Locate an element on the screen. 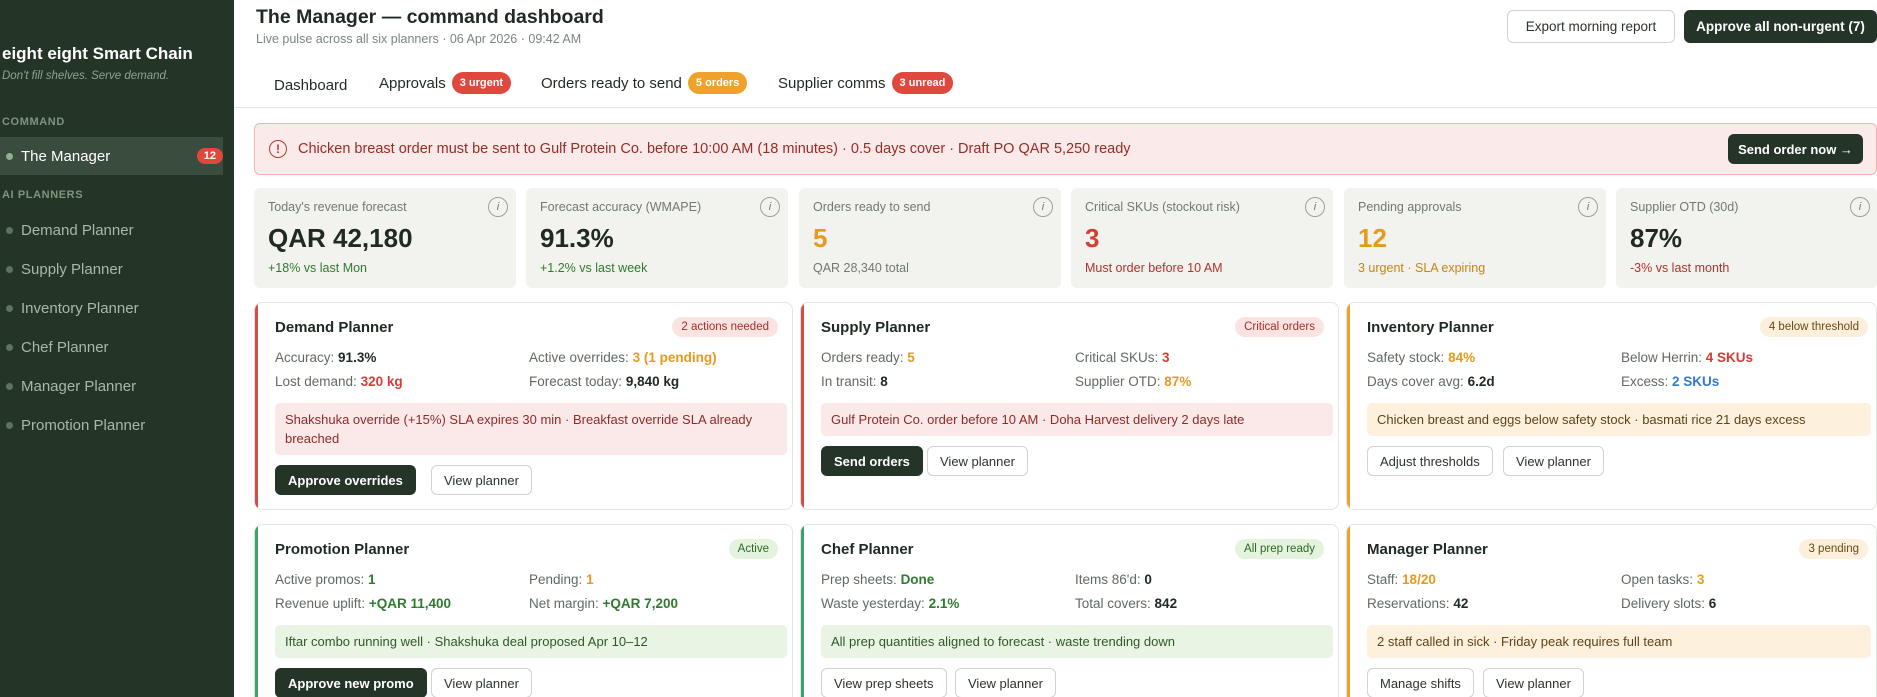  tab-badge: 3 unread is located at coordinates (922, 83).